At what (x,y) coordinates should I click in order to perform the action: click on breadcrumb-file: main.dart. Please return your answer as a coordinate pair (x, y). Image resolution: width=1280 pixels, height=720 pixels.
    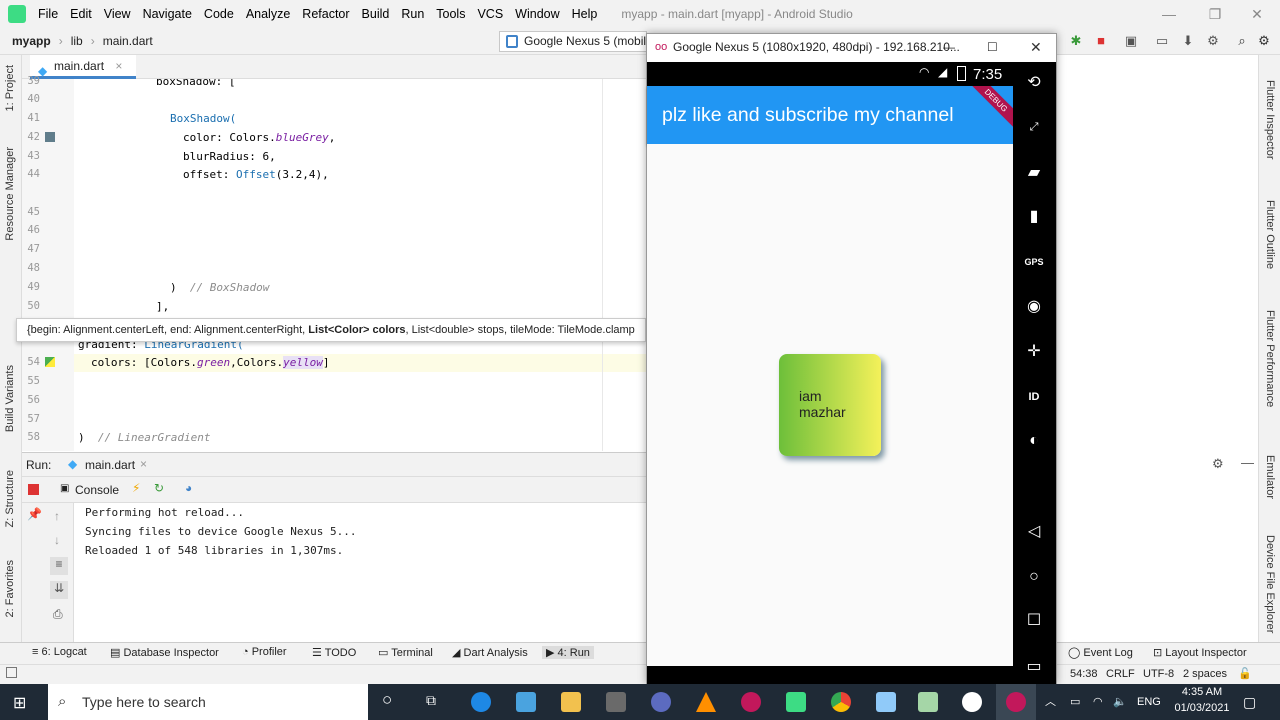
    Looking at the image, I should click on (128, 41).